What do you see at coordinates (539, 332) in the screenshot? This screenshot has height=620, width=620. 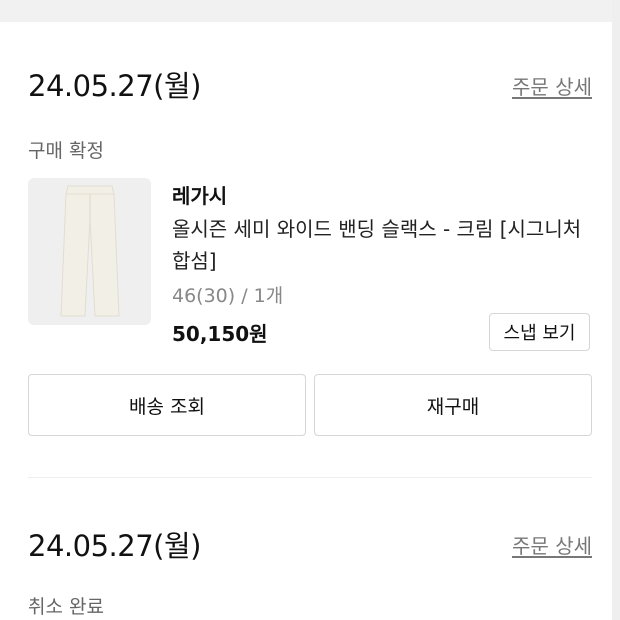 I see `snap-view-button: 스냅 보기` at bounding box center [539, 332].